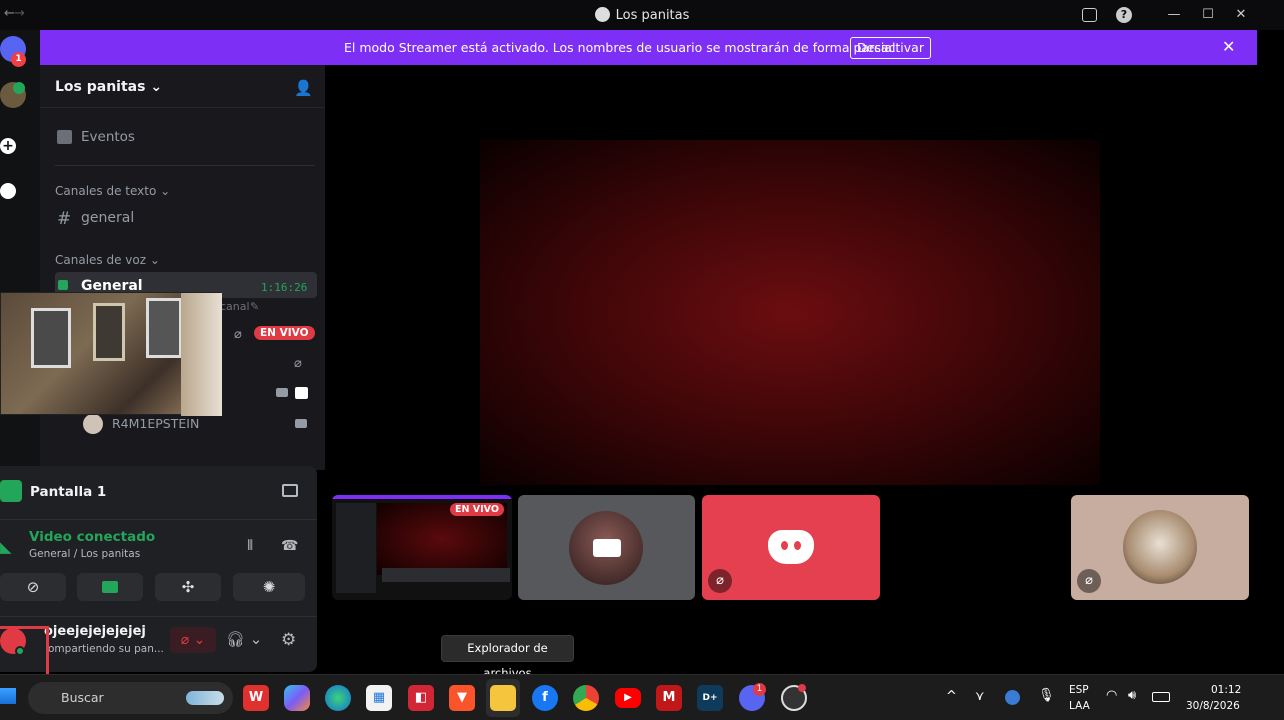 Image resolution: width=1284 pixels, height=720 pixels. I want to click on webcam-preview, so click(111, 354).